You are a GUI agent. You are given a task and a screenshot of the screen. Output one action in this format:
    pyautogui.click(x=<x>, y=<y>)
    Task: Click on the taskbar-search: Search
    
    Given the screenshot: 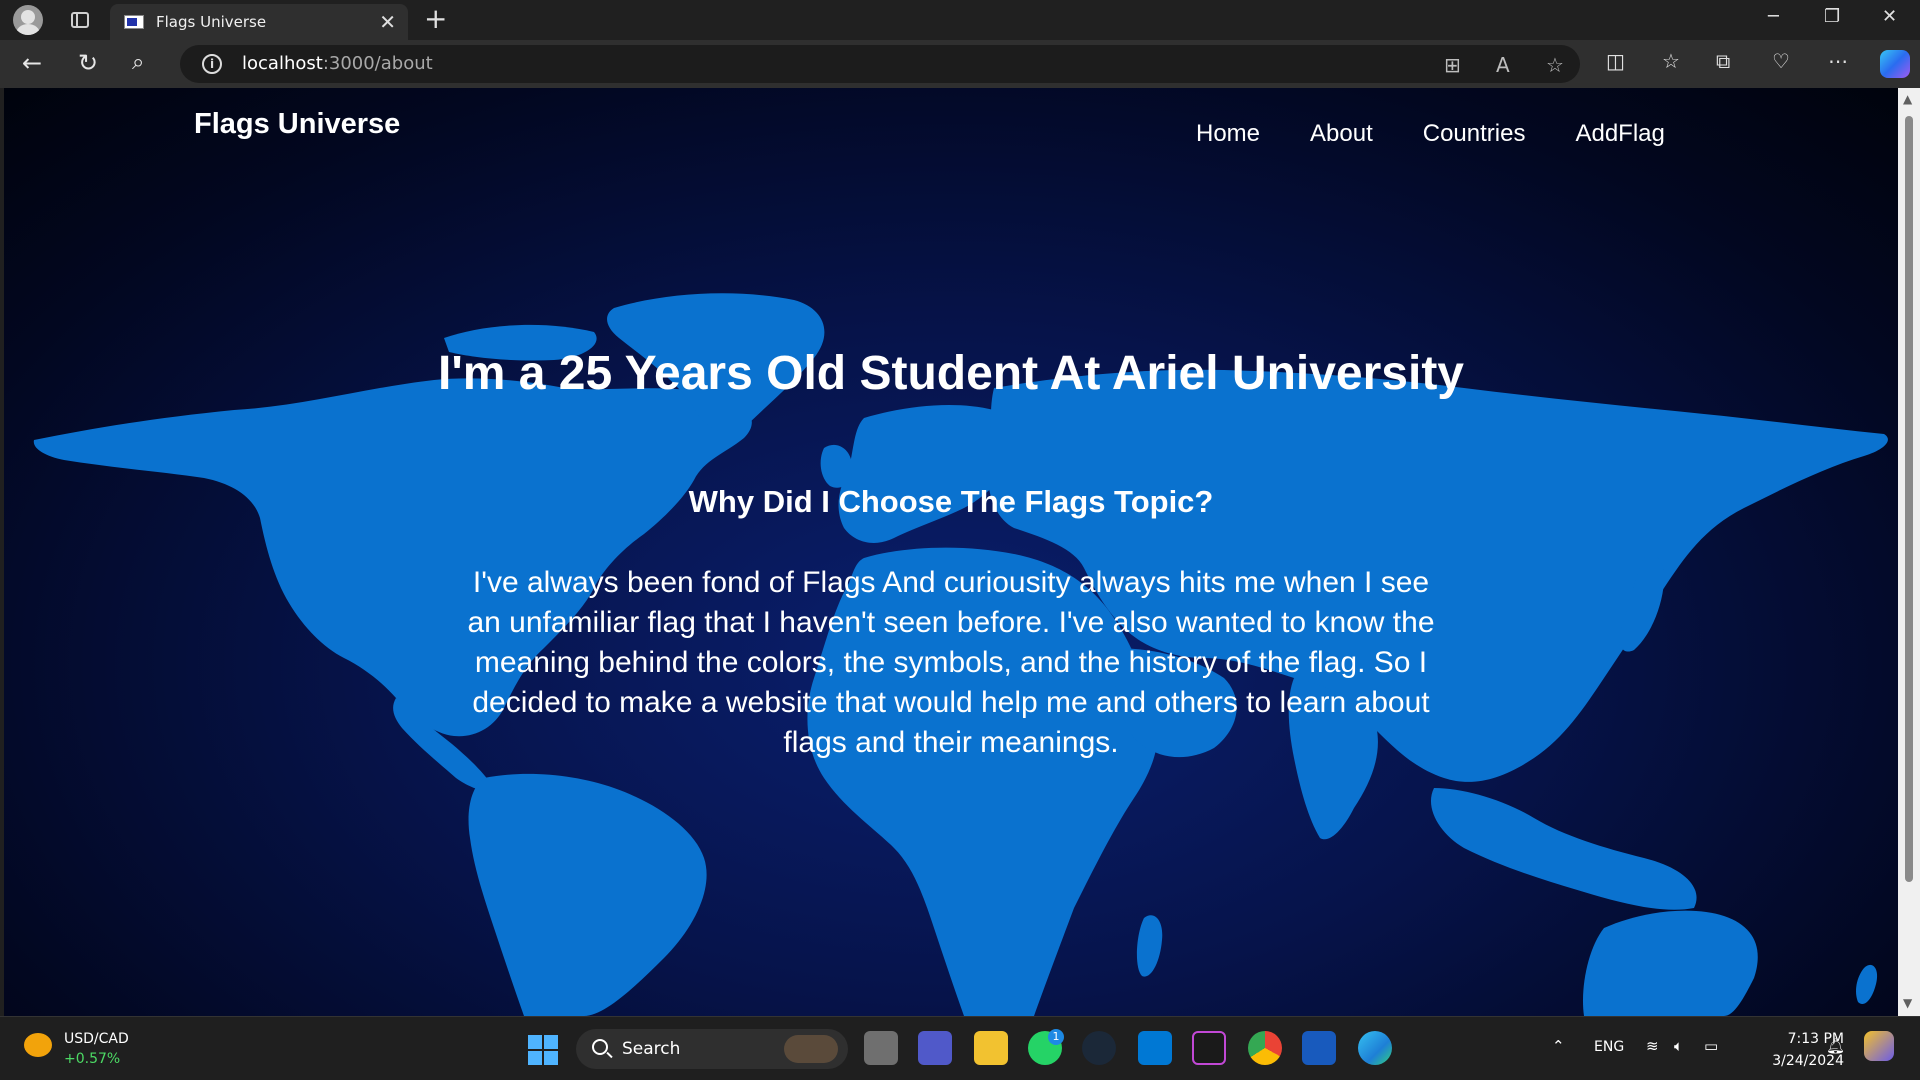 What is the action you would take?
    pyautogui.click(x=712, y=1049)
    